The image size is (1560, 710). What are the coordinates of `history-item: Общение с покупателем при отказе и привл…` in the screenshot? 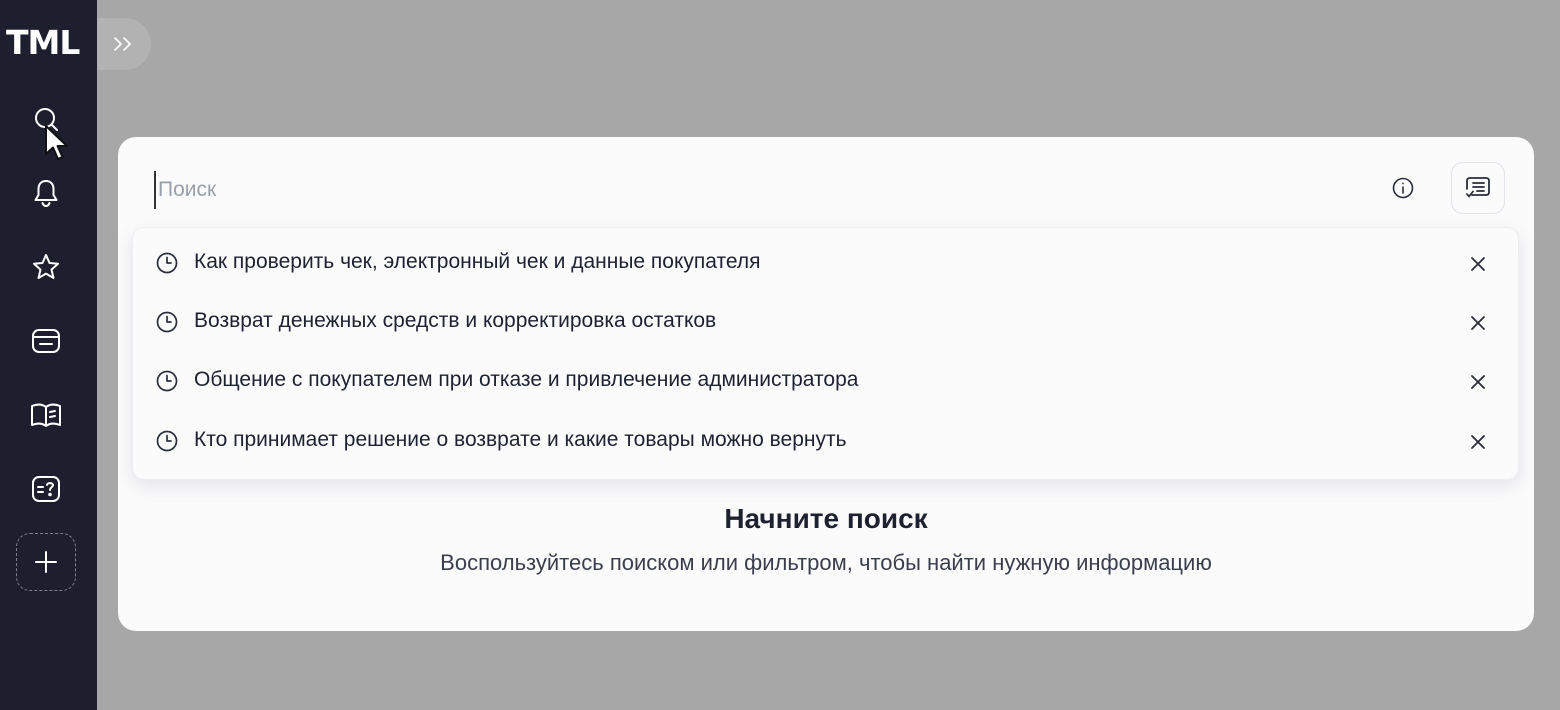 It's located at (825, 381).